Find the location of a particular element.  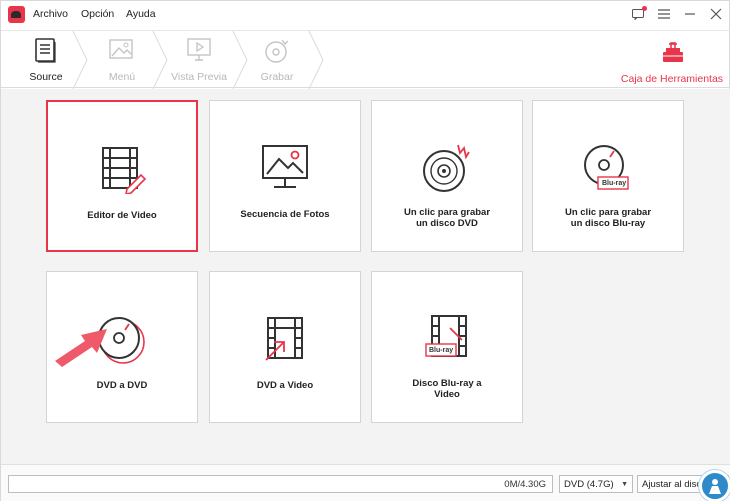

step-label: Menú is located at coordinates (122, 77).